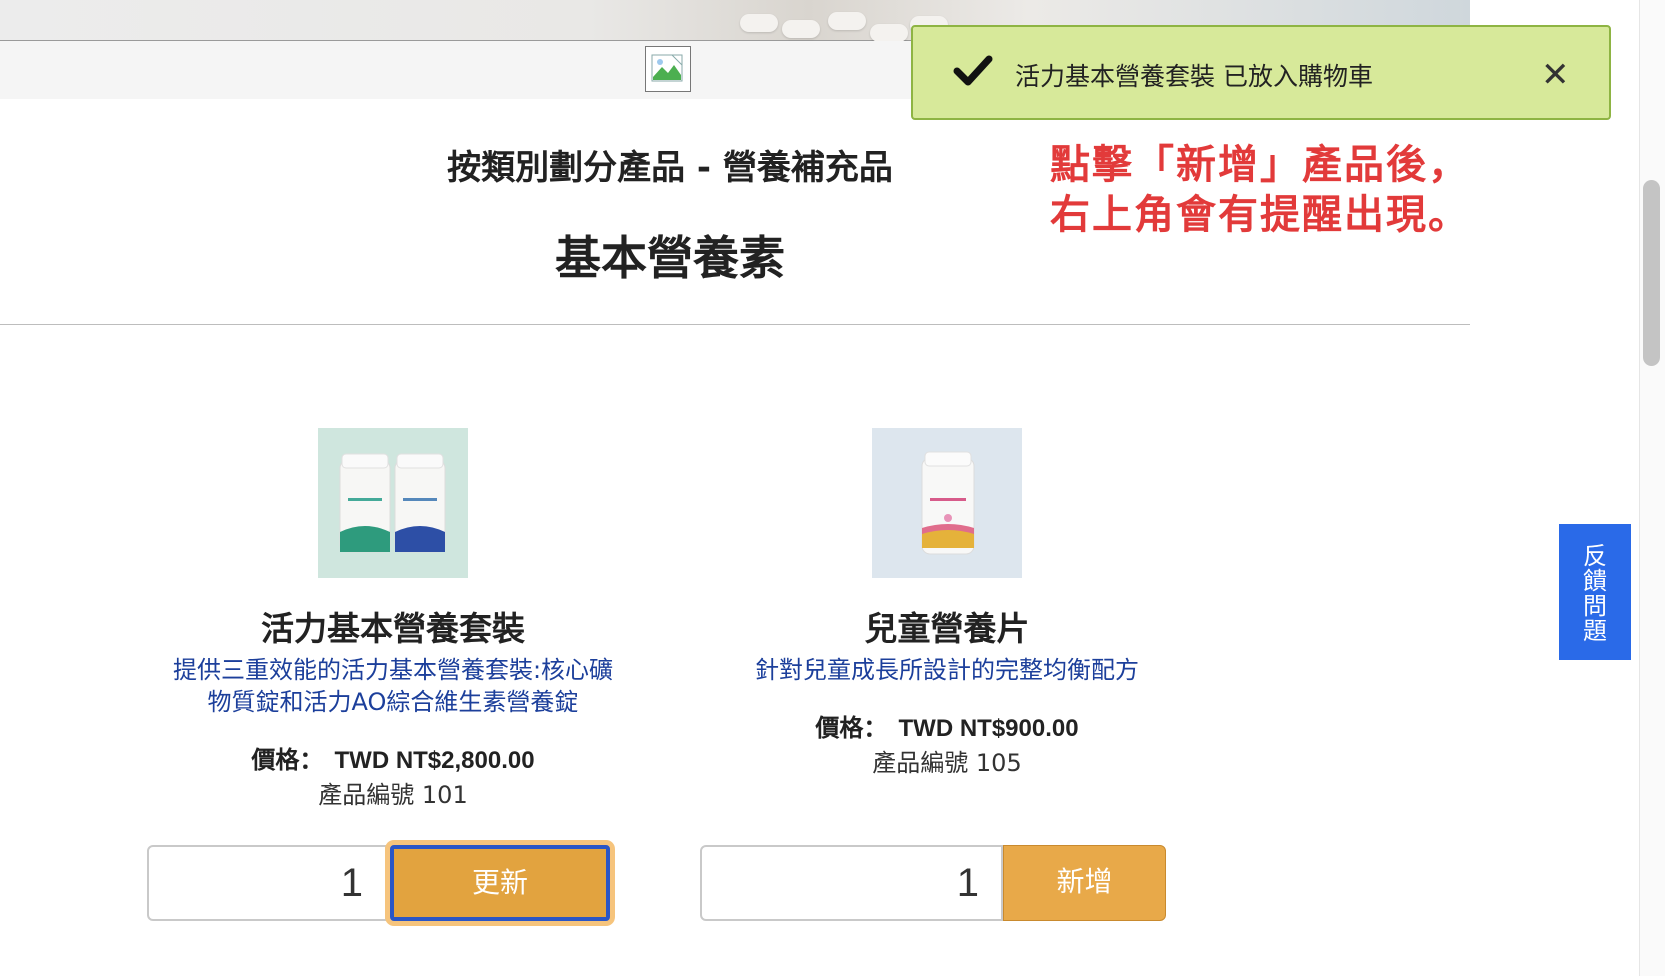 Image resolution: width=1665 pixels, height=976 pixels. What do you see at coordinates (393, 702) in the screenshot?
I see `product-description-line2: 物質錠和活力AO綜合維生素營養錠` at bounding box center [393, 702].